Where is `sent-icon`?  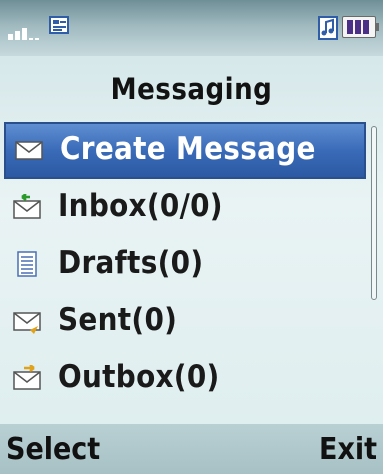
sent-icon is located at coordinates (27, 323).